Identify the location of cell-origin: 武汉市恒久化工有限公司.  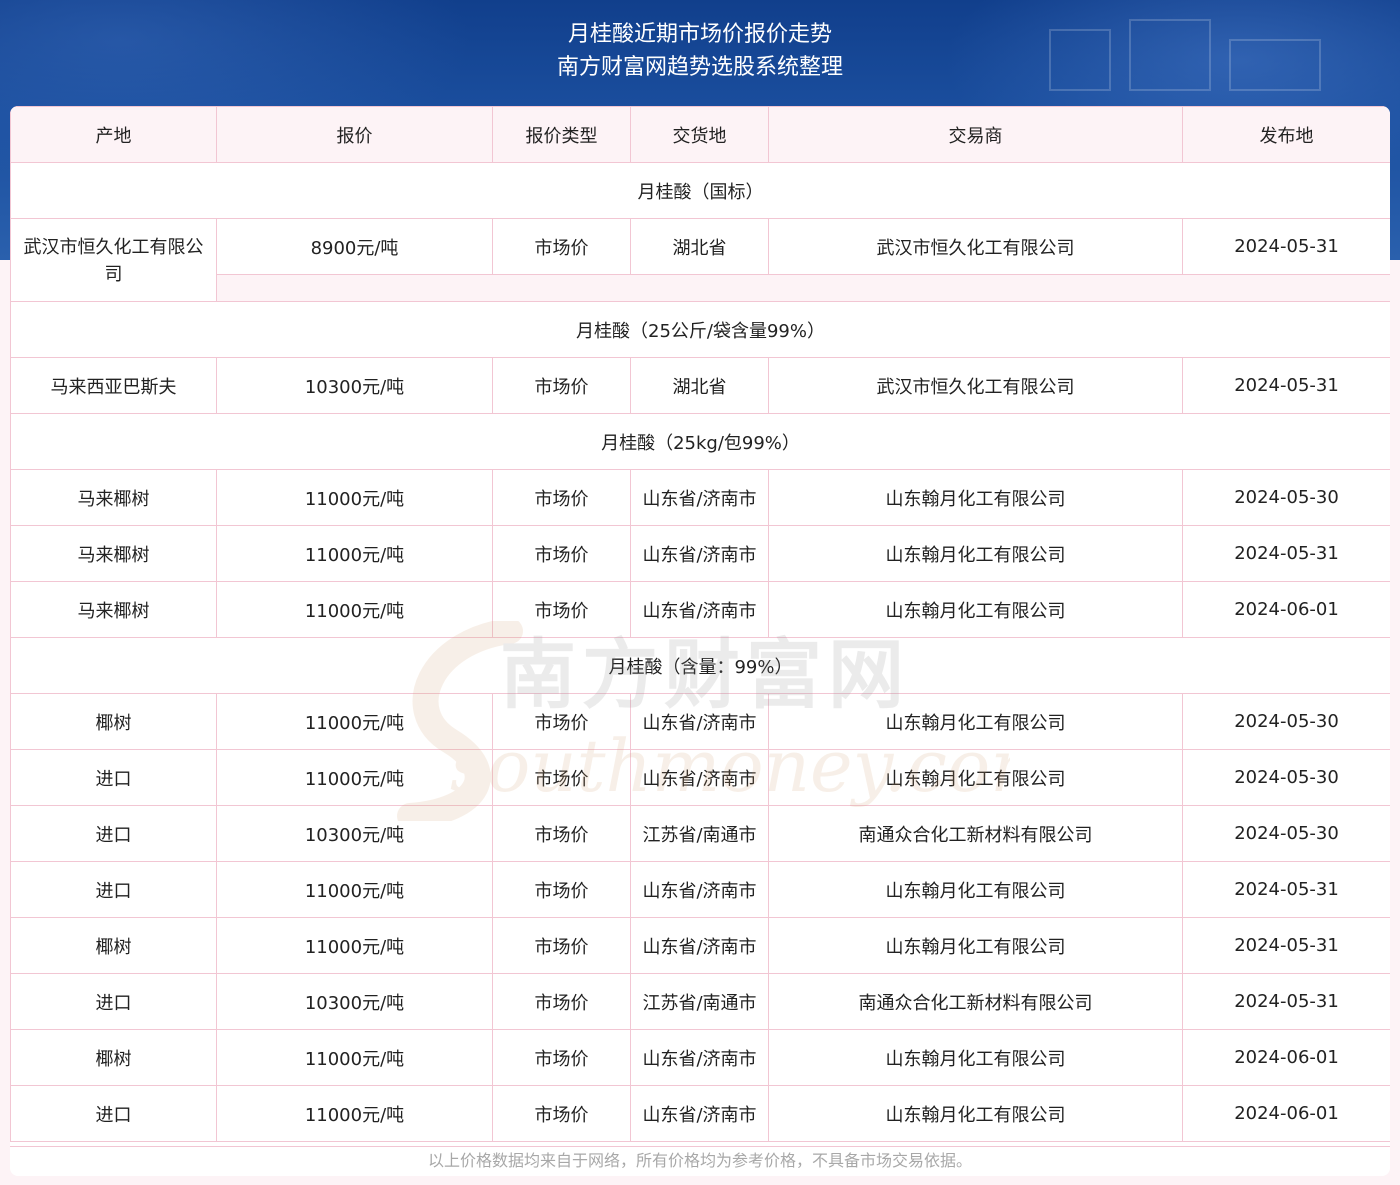
(113, 260).